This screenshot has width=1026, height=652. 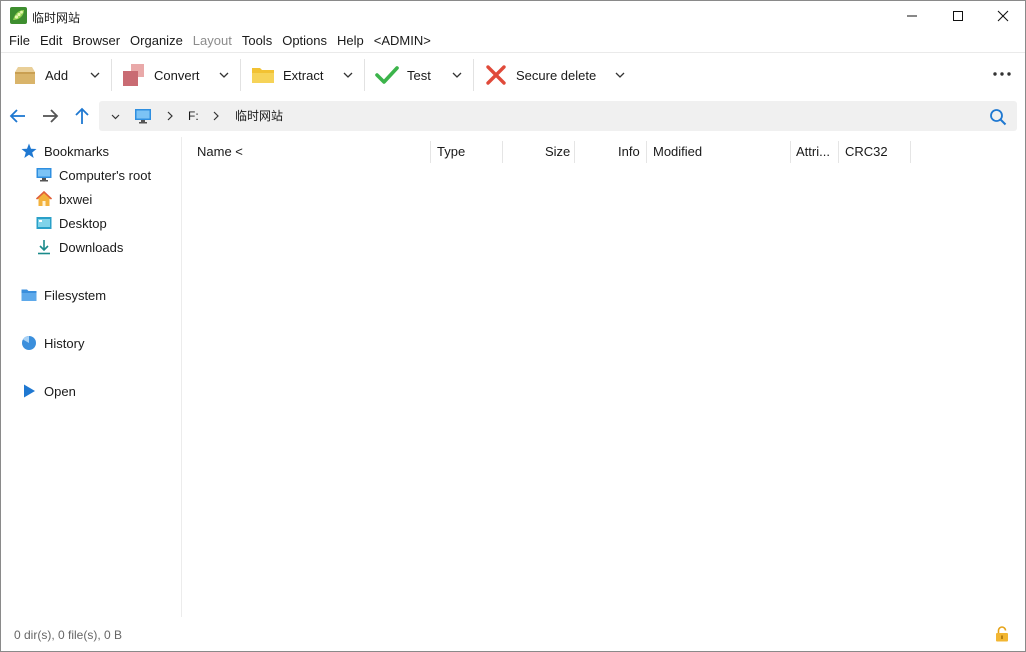 What do you see at coordinates (57, 75) in the screenshot?
I see `add-label: Add` at bounding box center [57, 75].